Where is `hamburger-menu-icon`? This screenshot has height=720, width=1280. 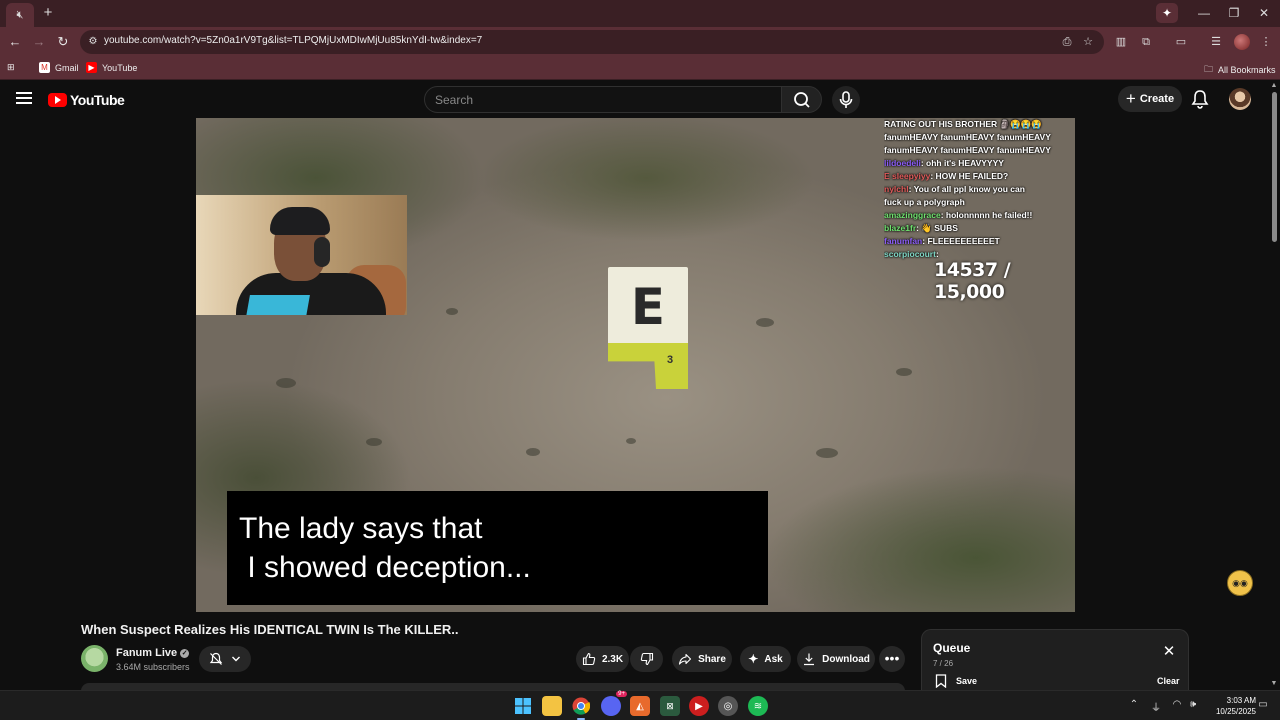
hamburger-menu-icon is located at coordinates (24, 99).